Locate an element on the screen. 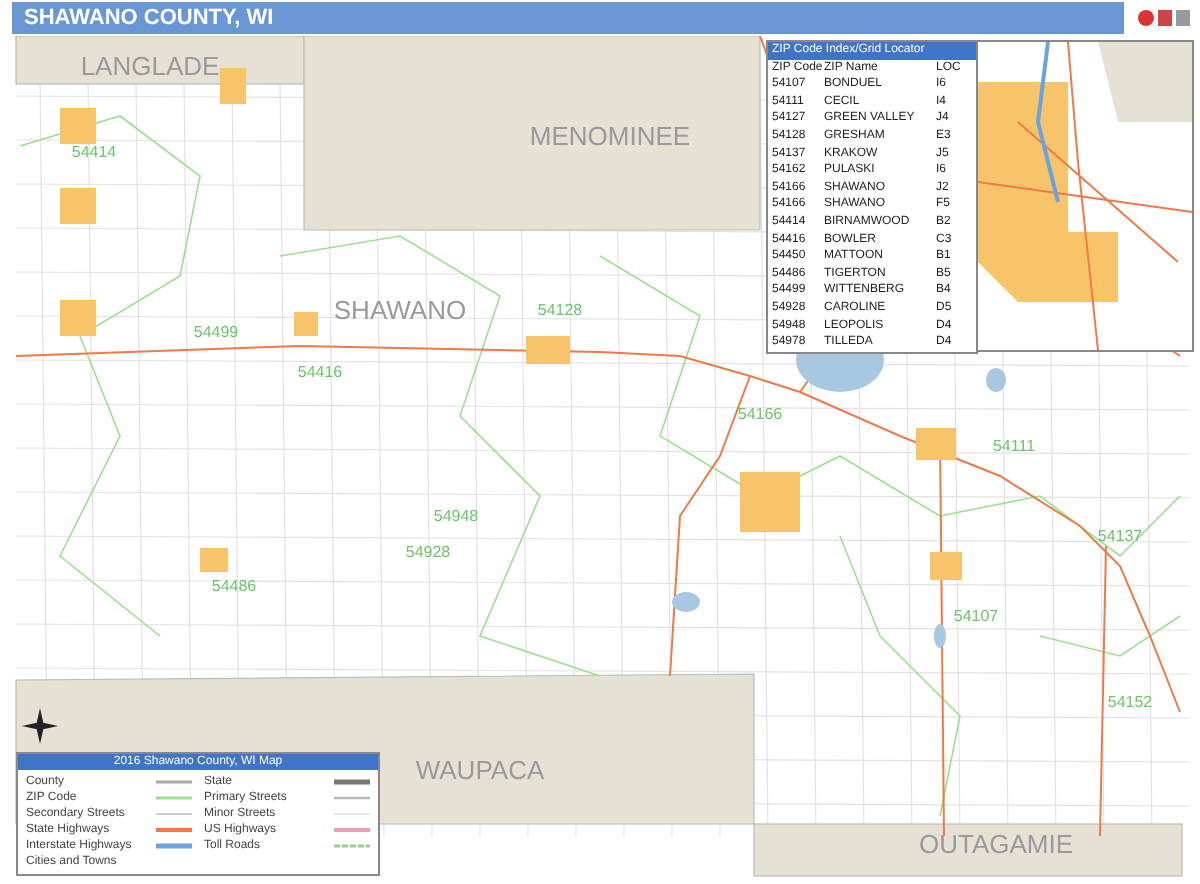 The width and height of the screenshot is (1200, 884). zip-code-label: 54928 is located at coordinates (428, 552).